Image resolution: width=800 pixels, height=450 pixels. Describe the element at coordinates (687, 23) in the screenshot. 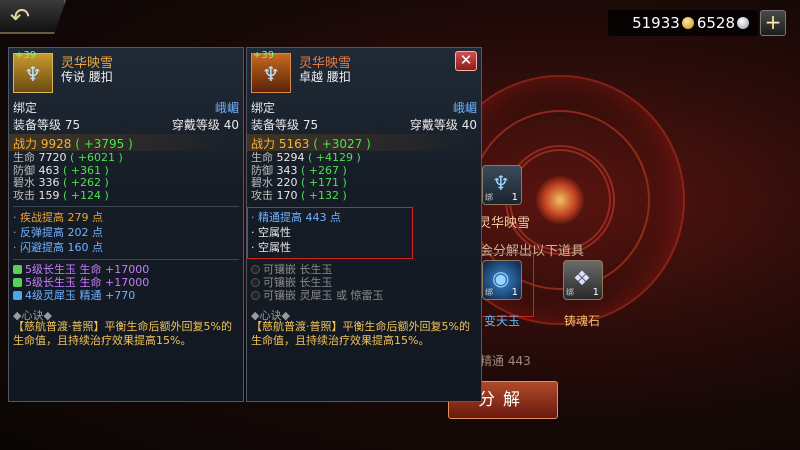

I see `gold-coin-icon` at that location.